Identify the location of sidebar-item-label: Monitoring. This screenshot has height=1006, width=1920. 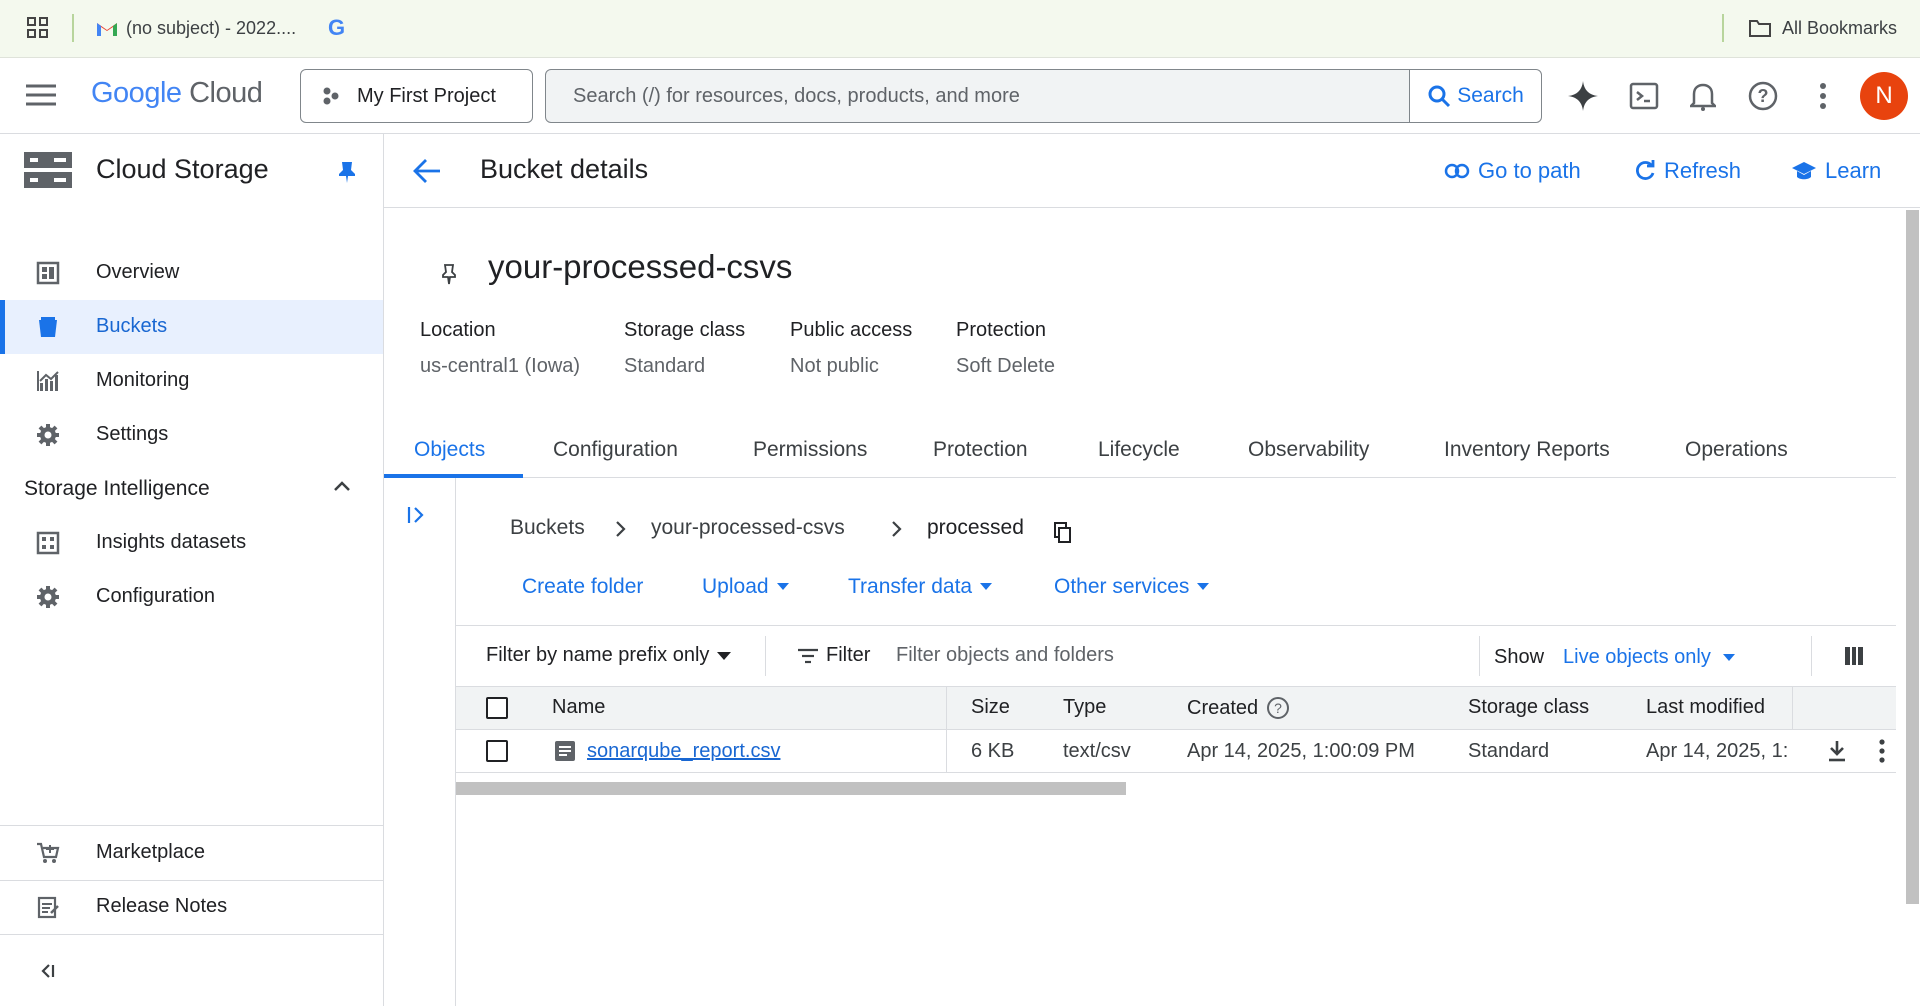
(143, 380).